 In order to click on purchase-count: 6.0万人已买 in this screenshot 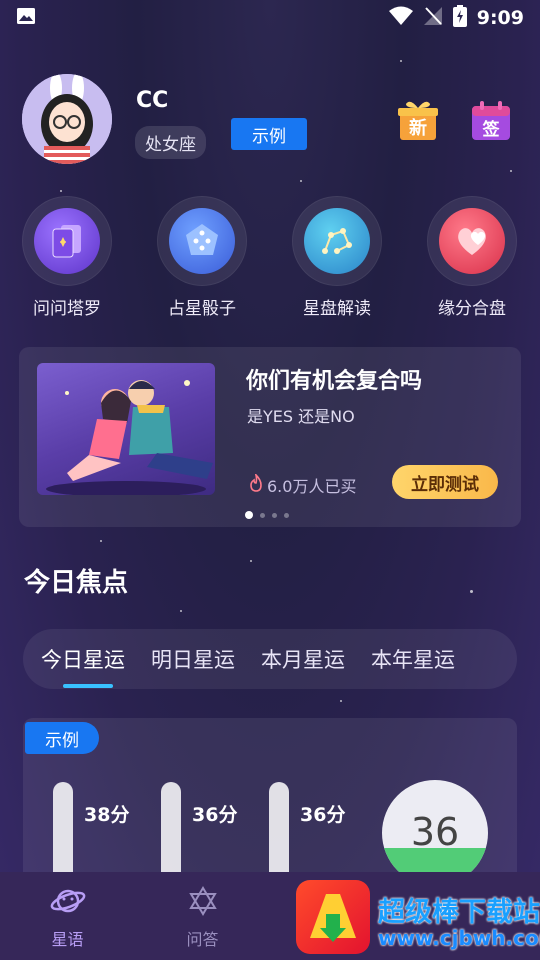, I will do `click(303, 484)`.